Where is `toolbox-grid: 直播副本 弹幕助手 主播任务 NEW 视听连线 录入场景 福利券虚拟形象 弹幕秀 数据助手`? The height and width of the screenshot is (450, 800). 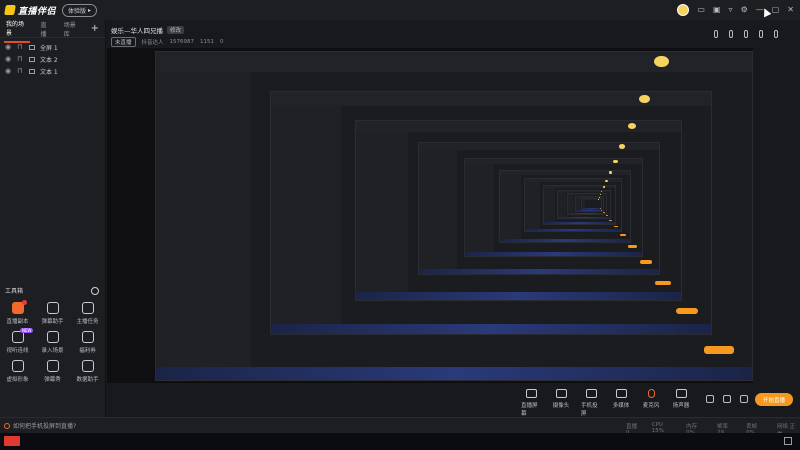
toolbox-grid: 直播副本 弹幕助手 主播任务 NEW 视听连线 录入场景 福利券虚拟形象 弹幕秀 数据助手 is located at coordinates (53, 341).